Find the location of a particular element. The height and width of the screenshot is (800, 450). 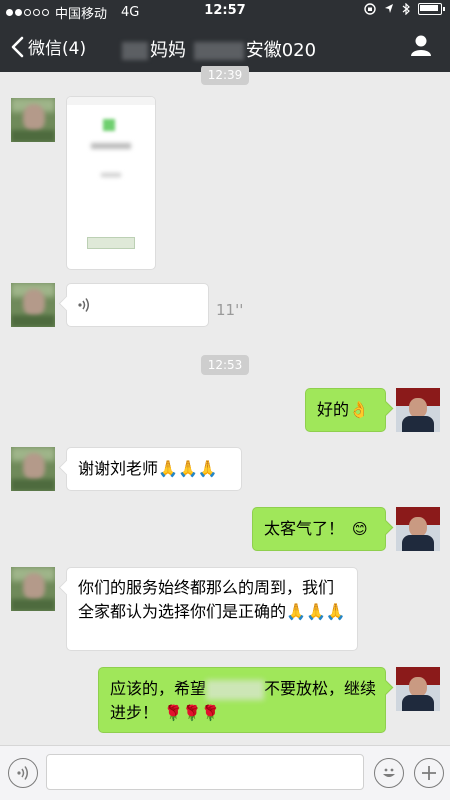

chat-title-overlay: 妈妈 安徽020 is located at coordinates (218, 49).